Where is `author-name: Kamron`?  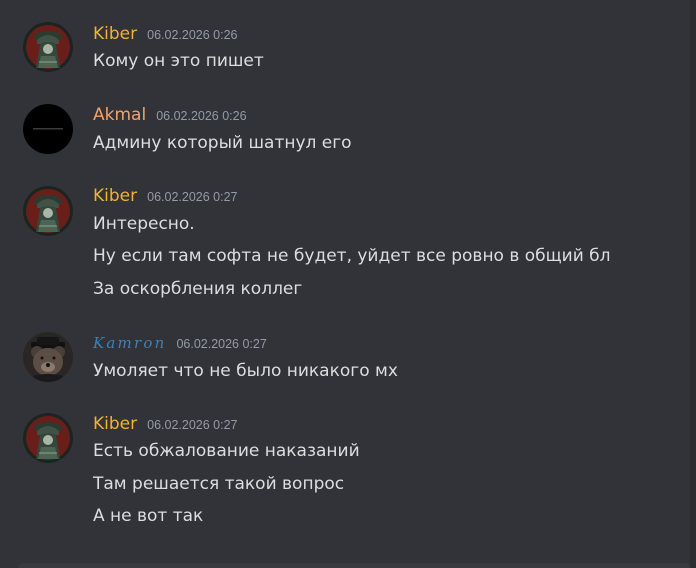
author-name: Kamron is located at coordinates (129, 343).